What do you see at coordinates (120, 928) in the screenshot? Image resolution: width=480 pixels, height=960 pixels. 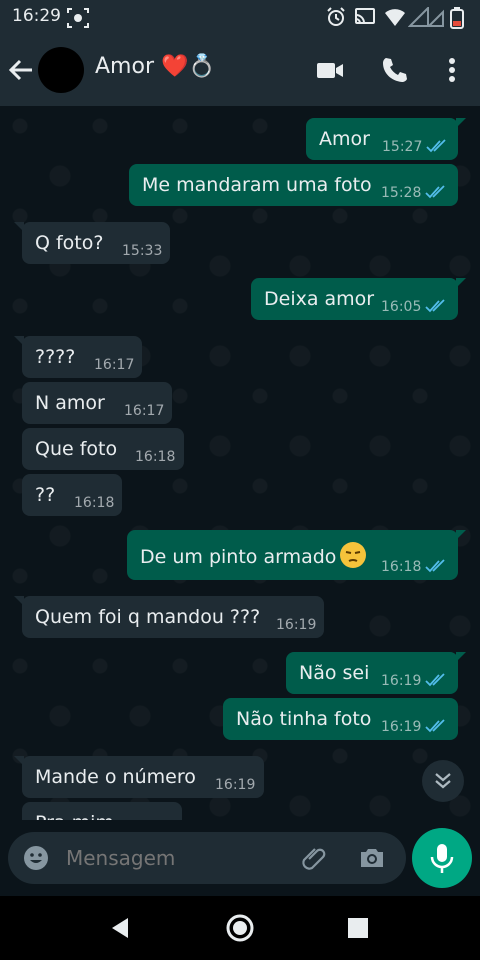 I see `nav-back-icon` at bounding box center [120, 928].